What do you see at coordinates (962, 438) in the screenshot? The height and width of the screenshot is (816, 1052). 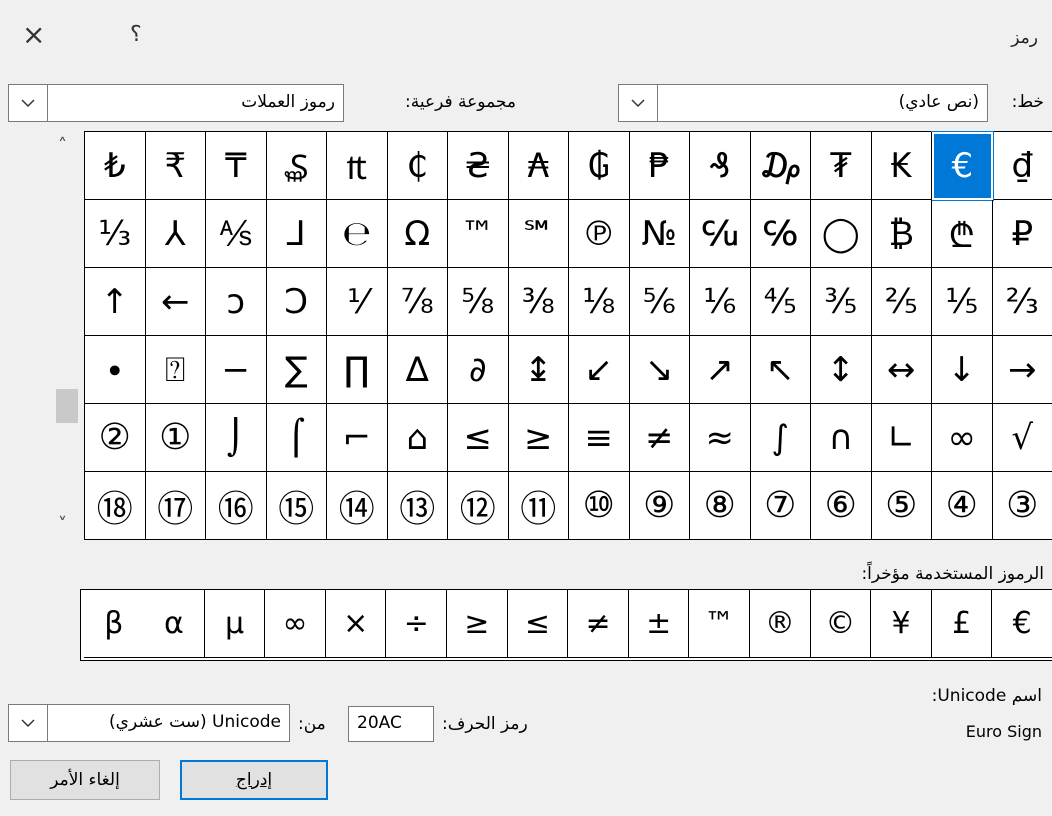 I see `symbol-cell: ∞` at bounding box center [962, 438].